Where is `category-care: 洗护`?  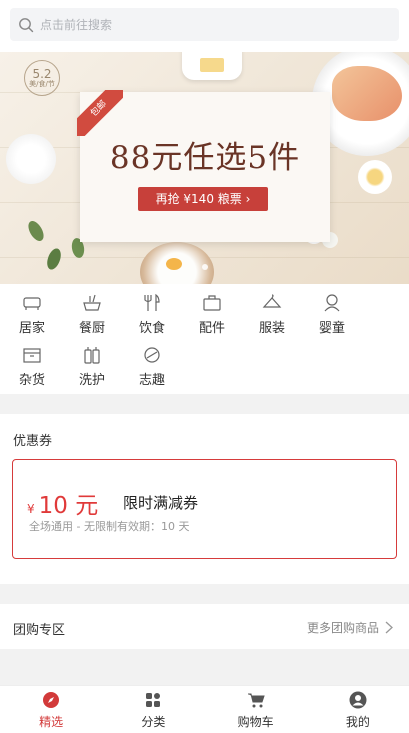 category-care: 洗护 is located at coordinates (92, 362).